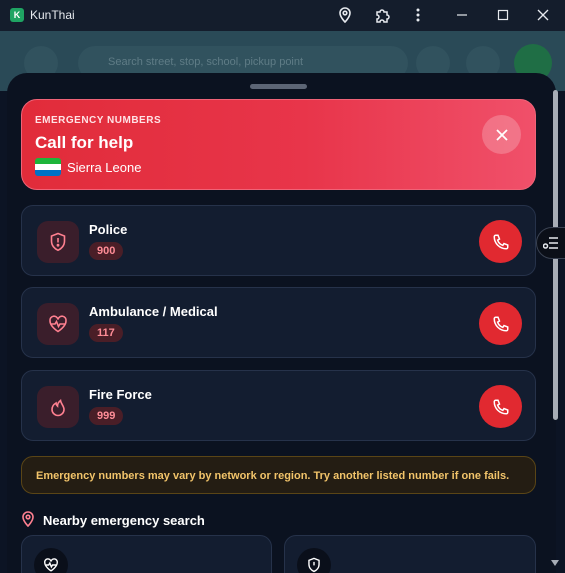  Describe the element at coordinates (278, 405) in the screenshot. I see `service-card-fire: Fire Force 999` at that location.